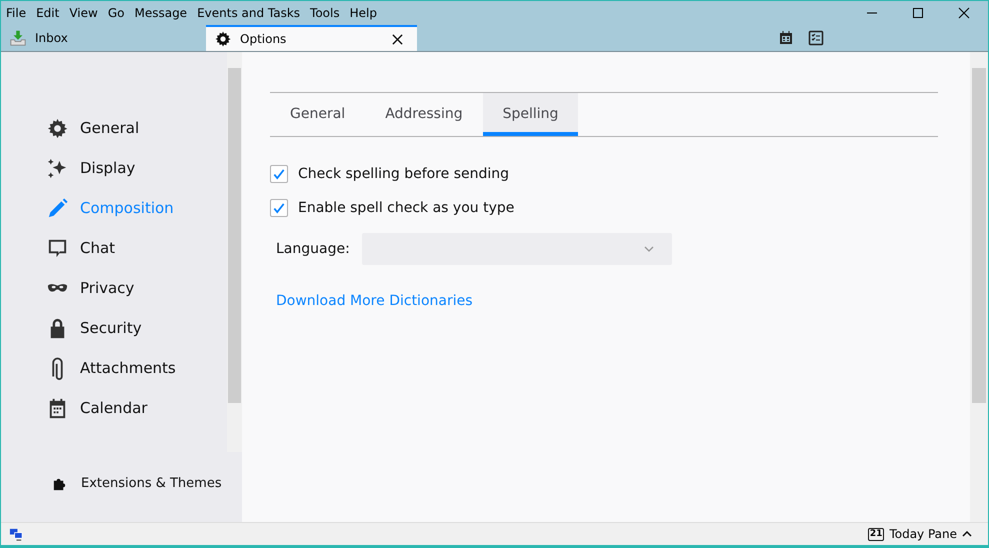 The height and width of the screenshot is (548, 989). I want to click on chevron-up-icon, so click(967, 534).